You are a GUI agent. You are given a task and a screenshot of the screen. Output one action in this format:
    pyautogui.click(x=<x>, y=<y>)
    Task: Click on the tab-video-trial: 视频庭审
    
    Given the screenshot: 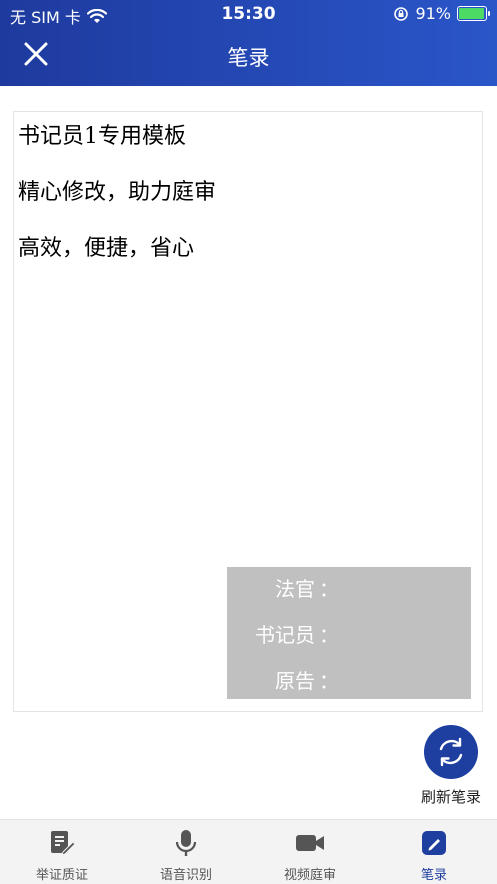 What is the action you would take?
    pyautogui.click(x=310, y=852)
    